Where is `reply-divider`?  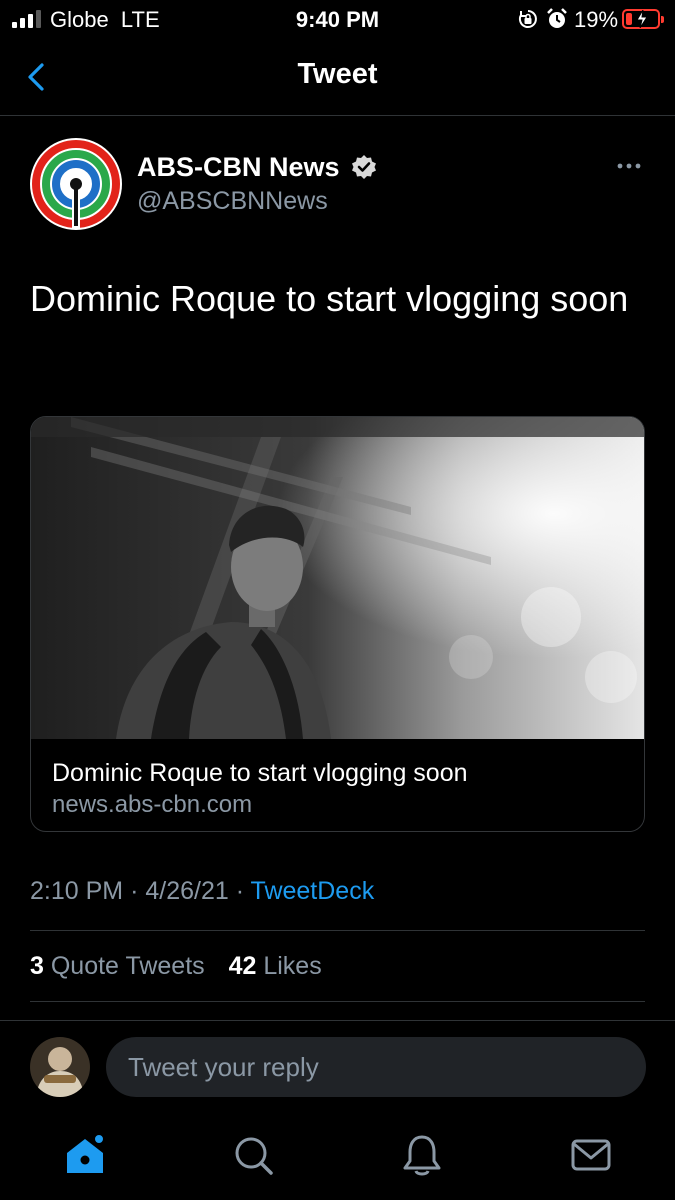
reply-divider is located at coordinates (337, 1020).